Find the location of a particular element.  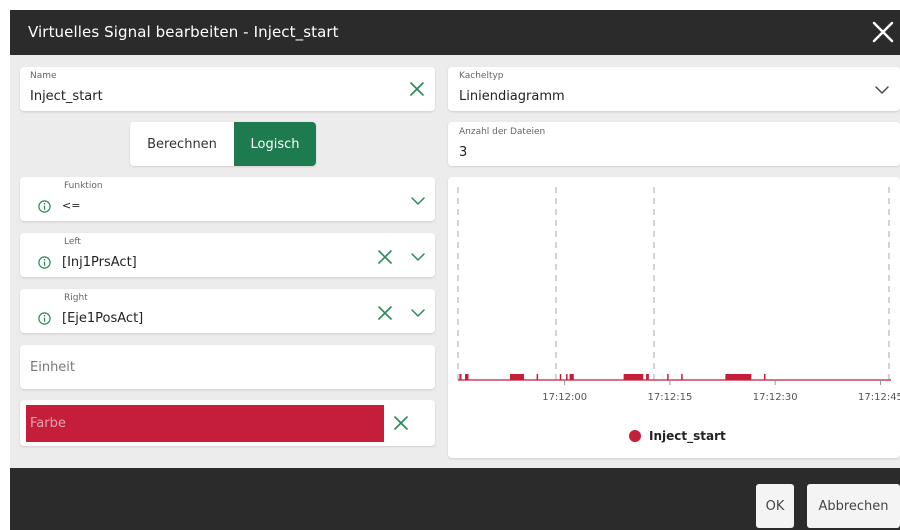

legend-label: Inject_start is located at coordinates (687, 436).